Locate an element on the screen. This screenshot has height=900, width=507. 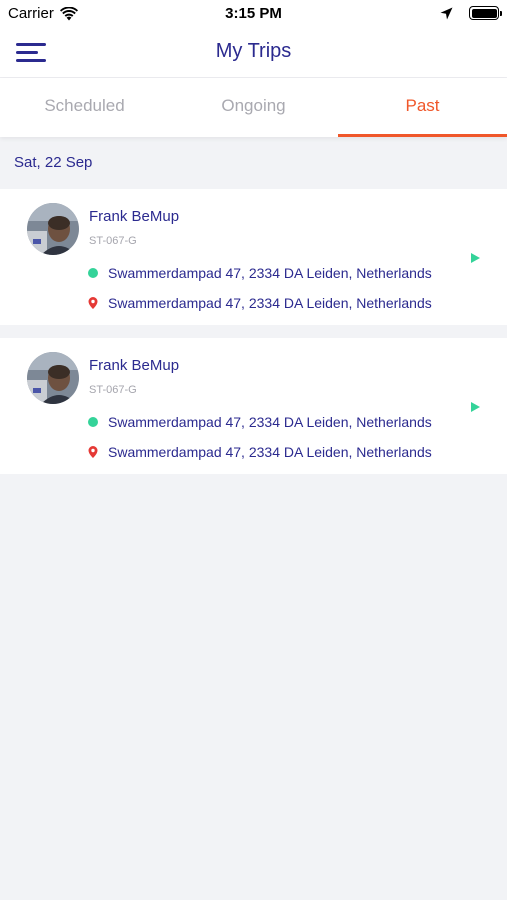
battery-icon is located at coordinates (485, 13).